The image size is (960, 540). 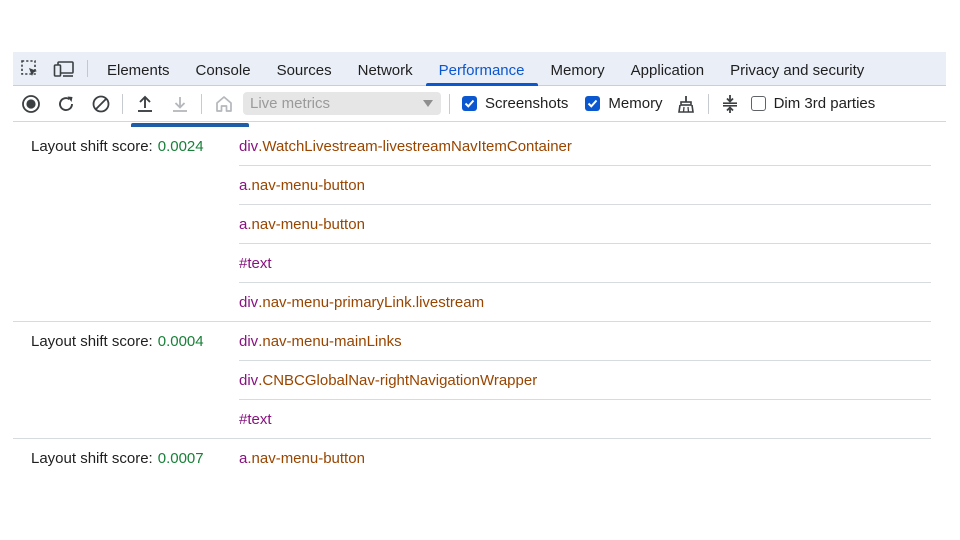 I want to click on tab-performance: Performance, so click(x=481, y=69).